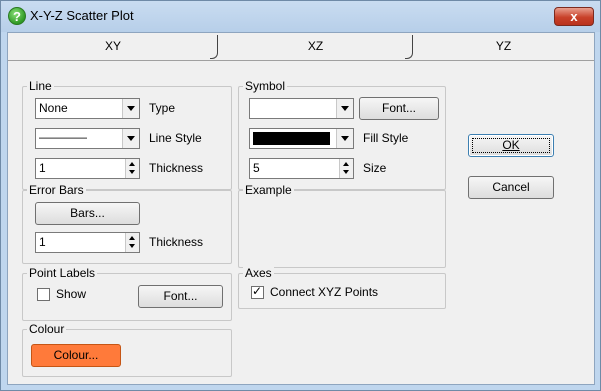 This screenshot has width=601, height=391. What do you see at coordinates (258, 273) in the screenshot?
I see `axes-group-title: Axes` at bounding box center [258, 273].